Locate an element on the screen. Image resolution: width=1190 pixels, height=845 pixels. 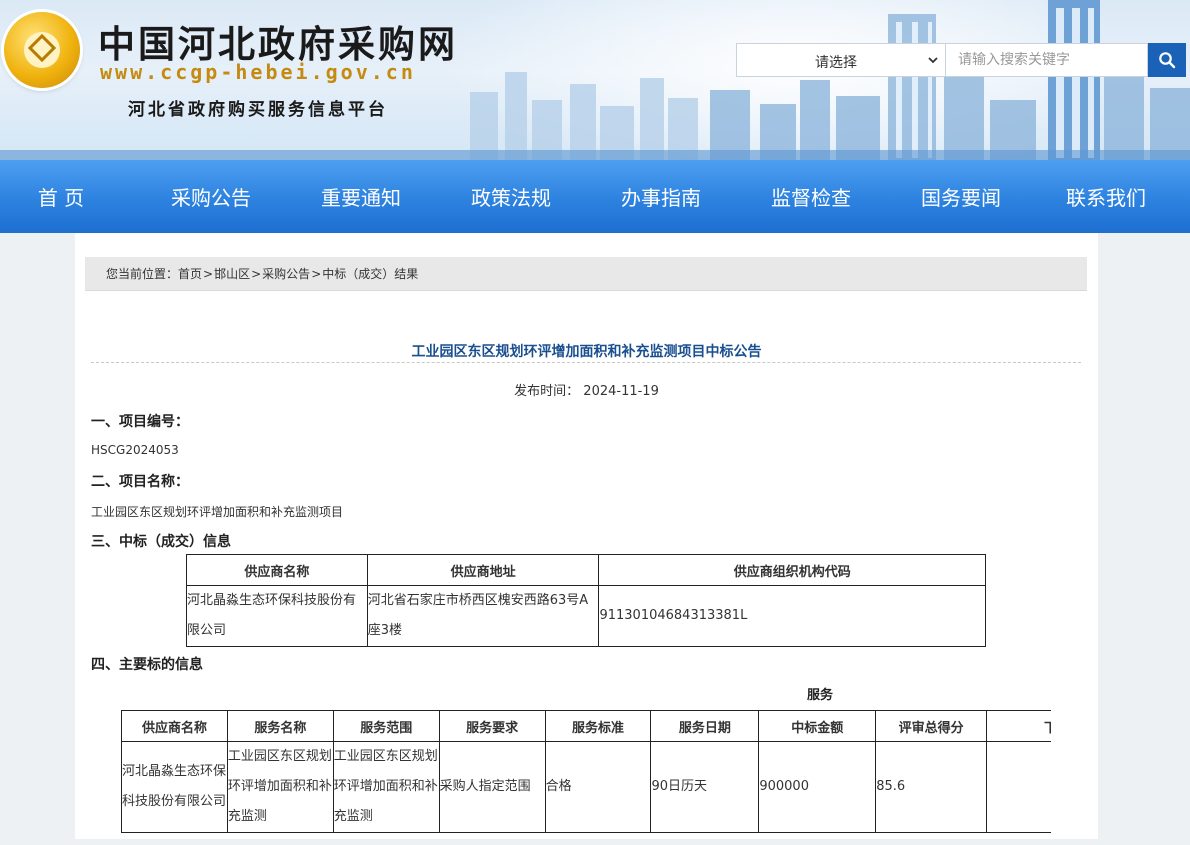
breadcrumb-item-home: 首页 is located at coordinates (190, 273).